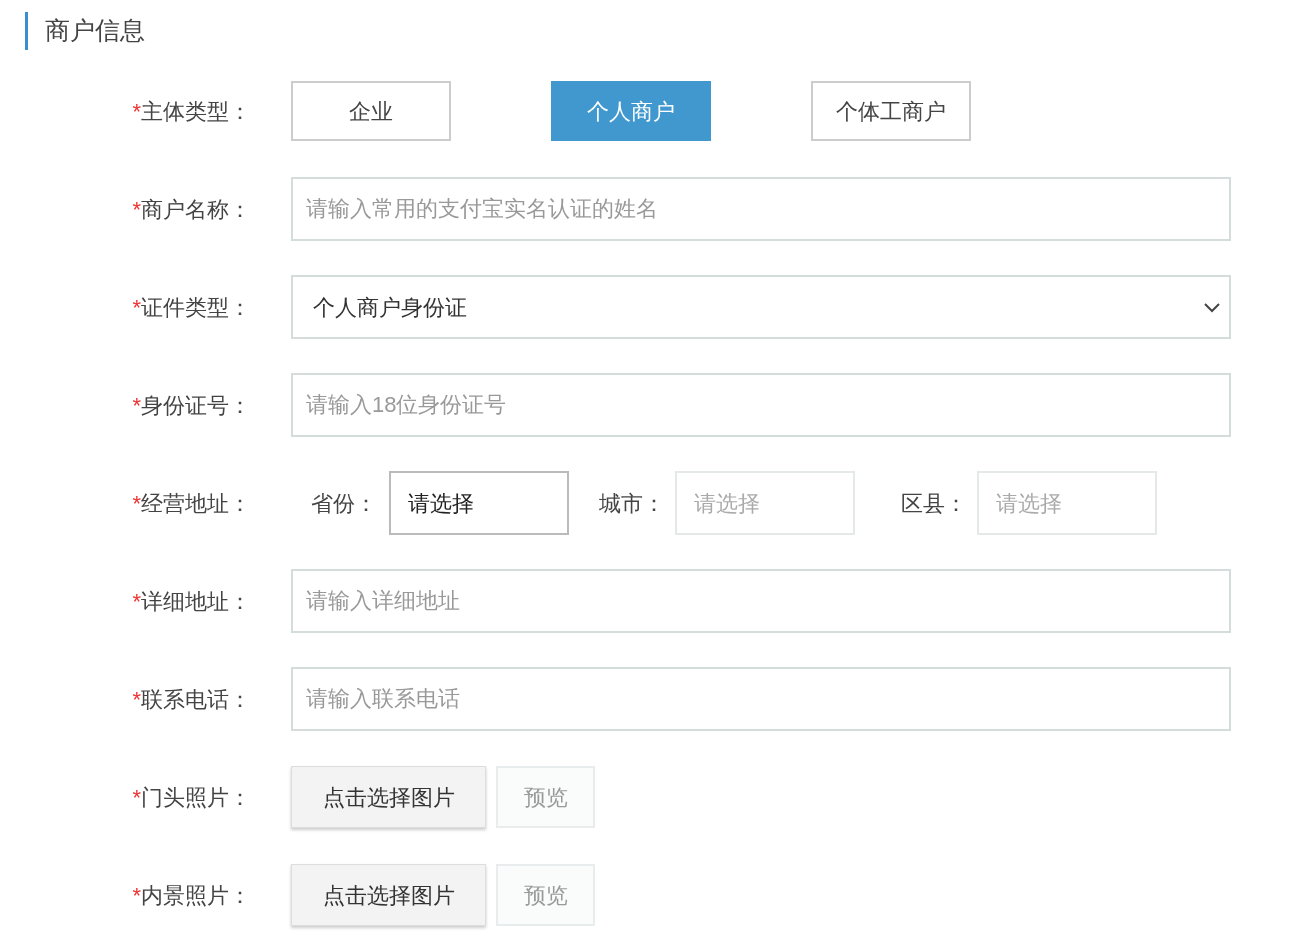 This screenshot has width=1294, height=950. I want to click on field-label: 详细地址：, so click(196, 601).